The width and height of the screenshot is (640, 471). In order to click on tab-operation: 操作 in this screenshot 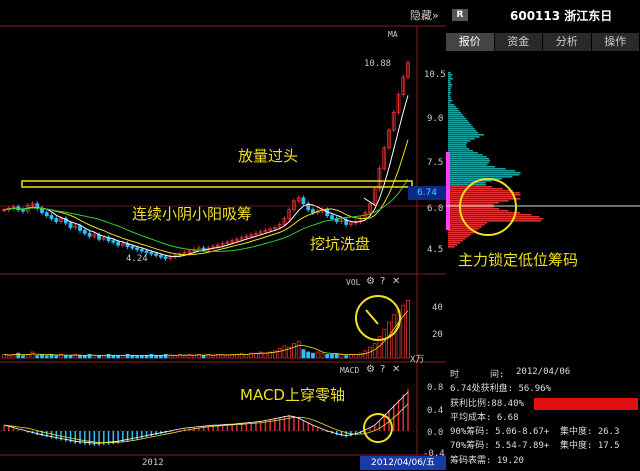, I will do `click(616, 42)`.